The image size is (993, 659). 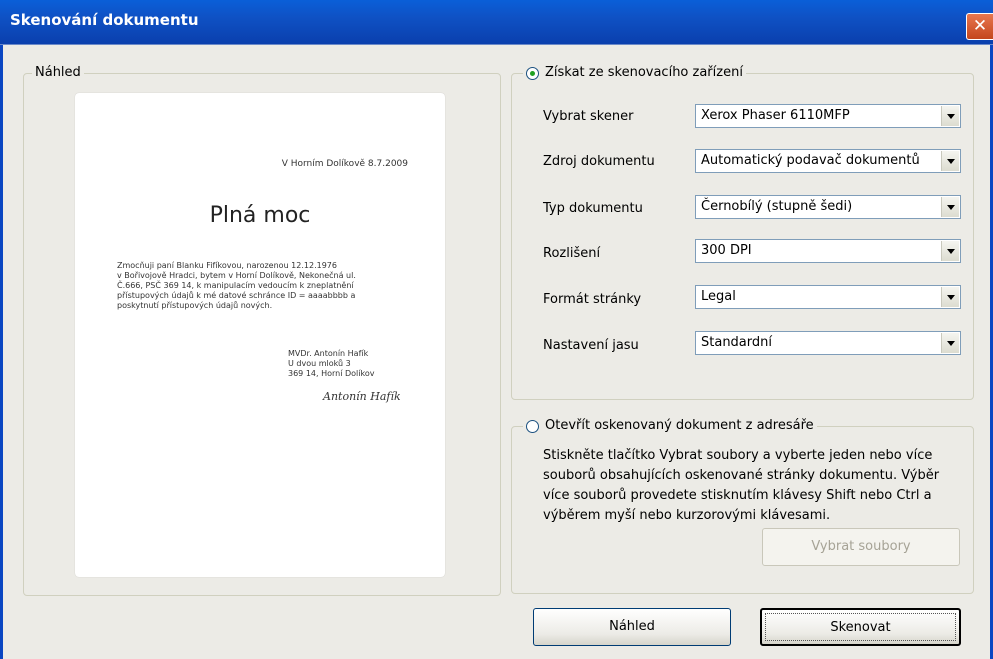 What do you see at coordinates (532, 73) in the screenshot?
I see `scanner-radio` at bounding box center [532, 73].